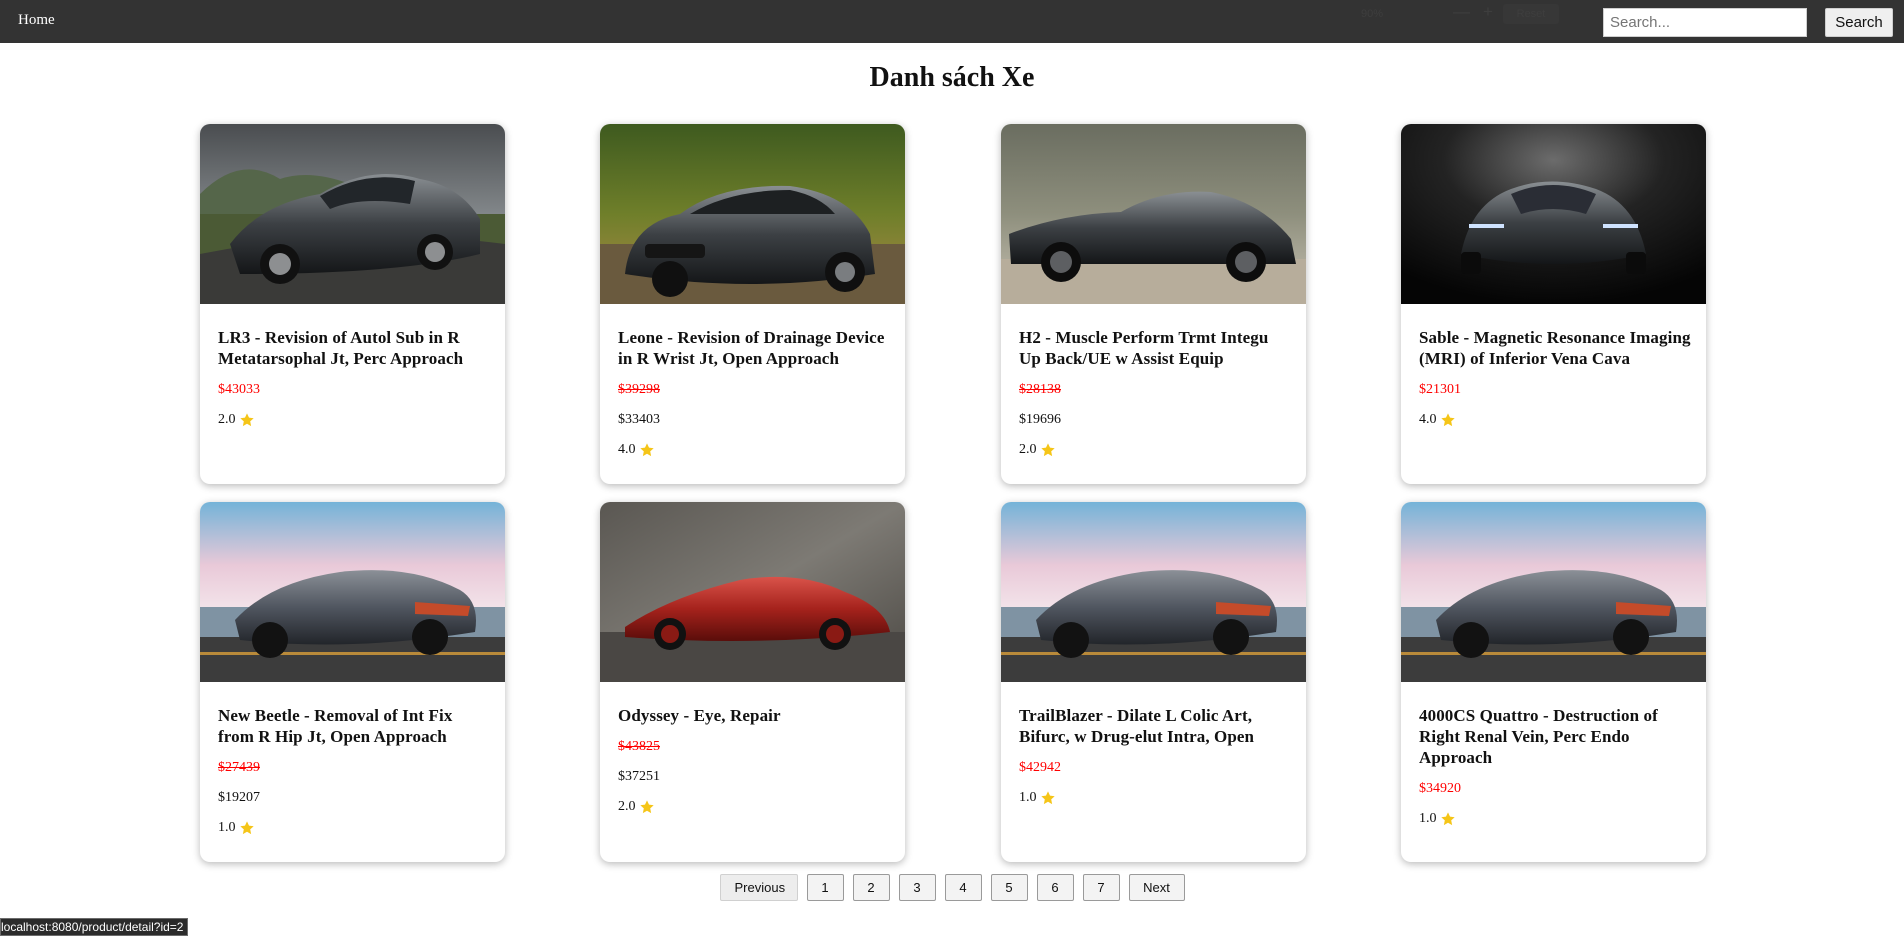  I want to click on zoom-reset-button: Reset, so click(1531, 14).